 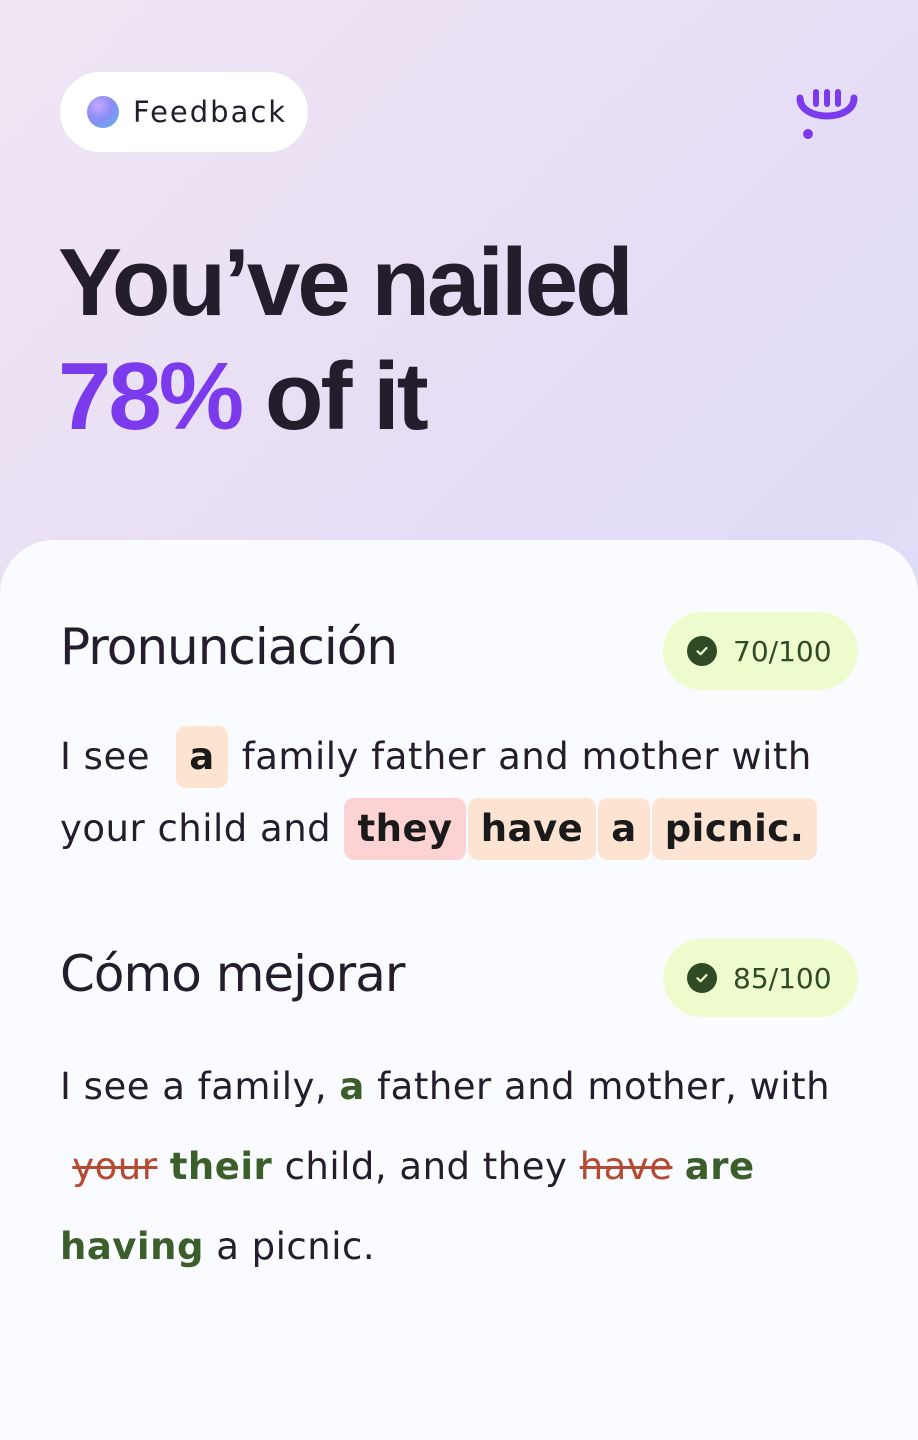 I want to click on gradient-orb-icon, so click(x=103, y=112).